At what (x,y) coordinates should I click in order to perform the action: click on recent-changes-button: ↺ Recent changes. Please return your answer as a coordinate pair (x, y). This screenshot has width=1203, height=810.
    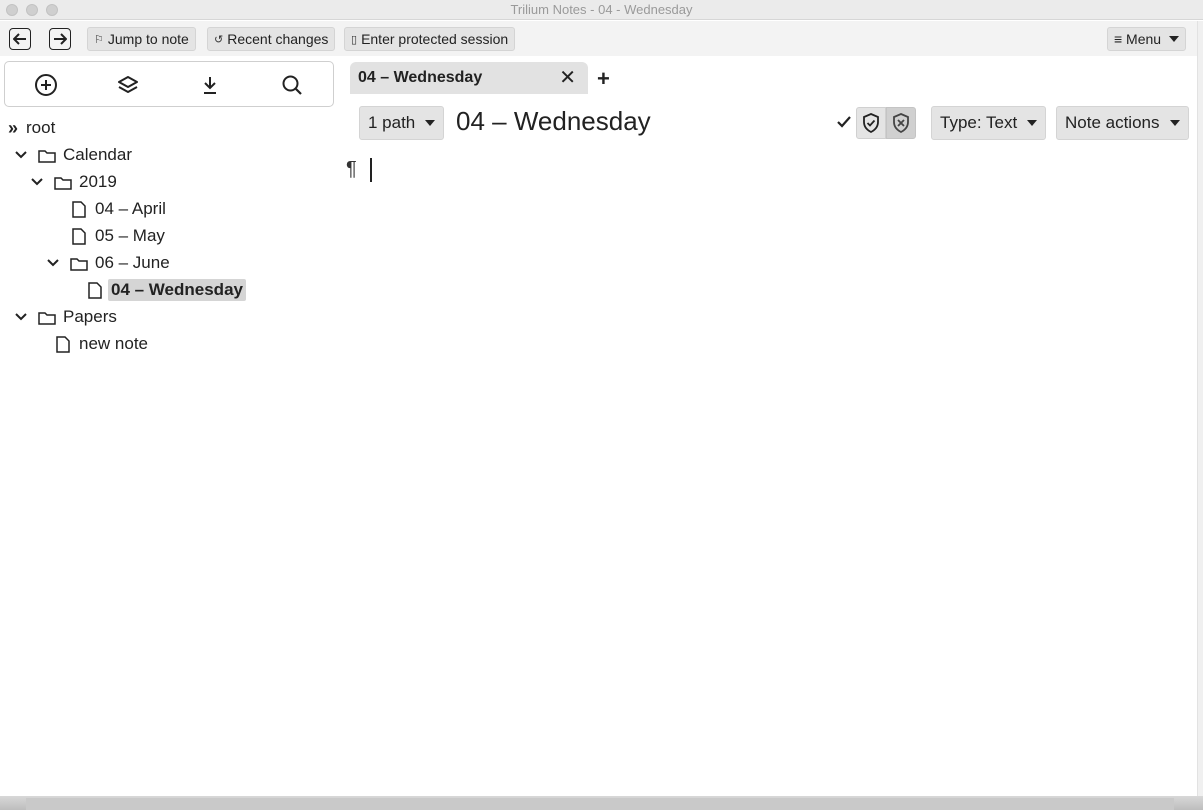
    Looking at the image, I should click on (271, 39).